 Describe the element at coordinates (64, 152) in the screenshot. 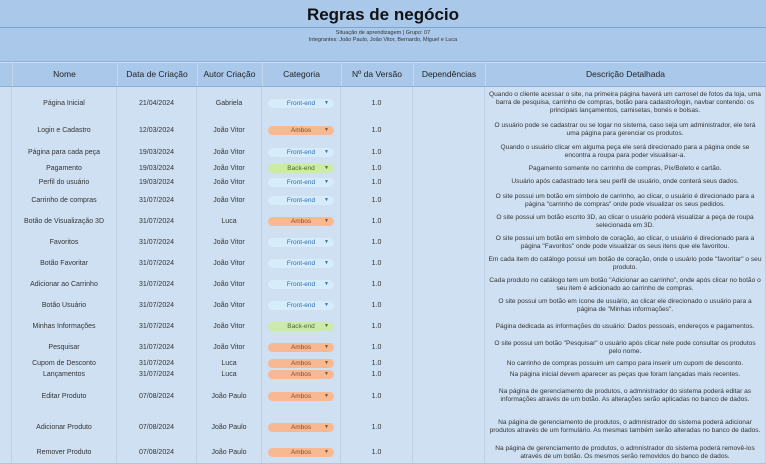

I see `cell-nome: Página para cada peça` at that location.